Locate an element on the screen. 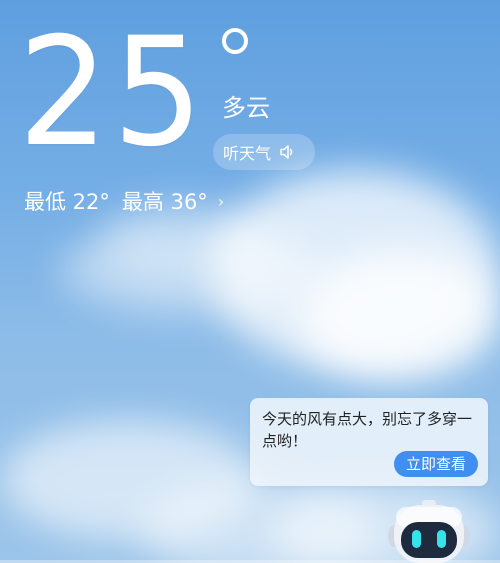 This screenshot has width=500, height=563. robot-mascot-icon is located at coordinates (429, 531).